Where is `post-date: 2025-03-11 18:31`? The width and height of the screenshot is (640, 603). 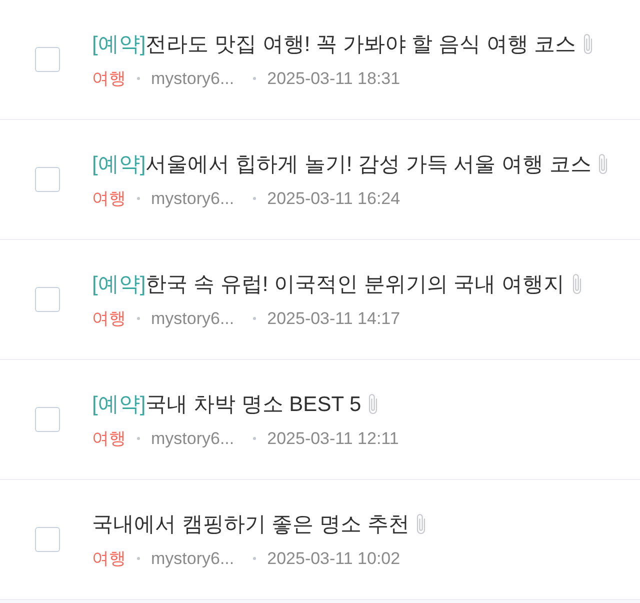 post-date: 2025-03-11 18:31 is located at coordinates (333, 78).